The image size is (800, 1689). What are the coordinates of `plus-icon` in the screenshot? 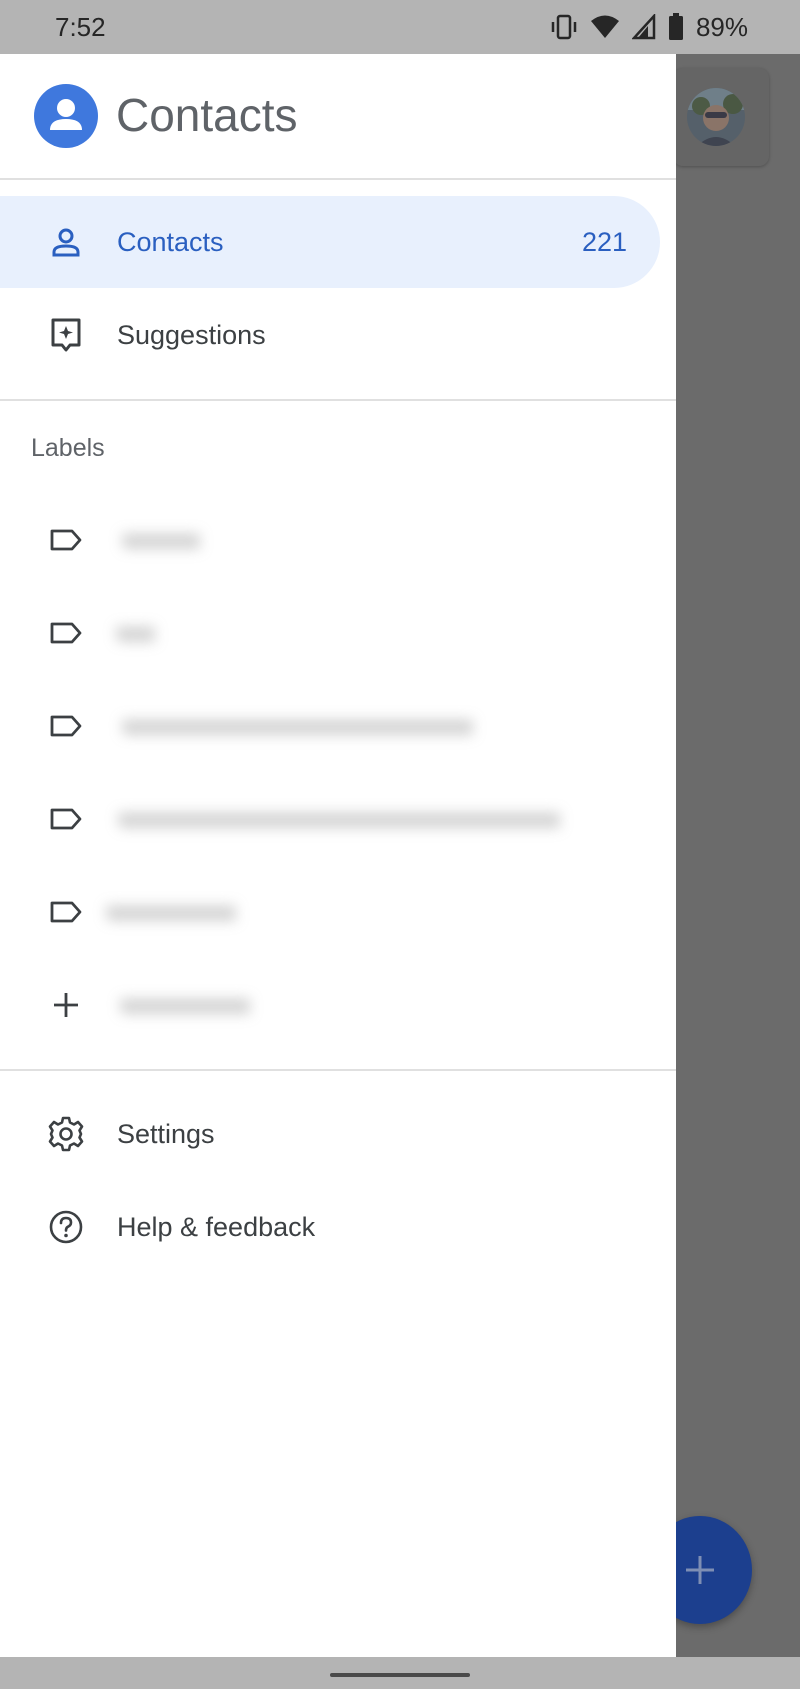 It's located at (700, 1570).